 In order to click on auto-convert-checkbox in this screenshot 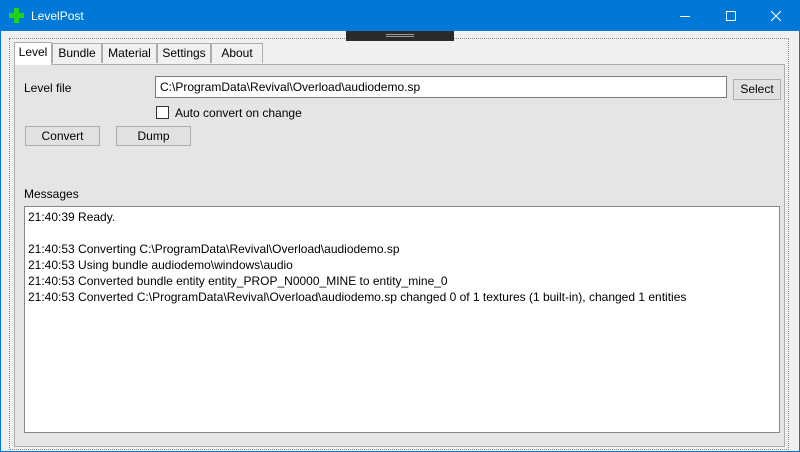, I will do `click(162, 112)`.